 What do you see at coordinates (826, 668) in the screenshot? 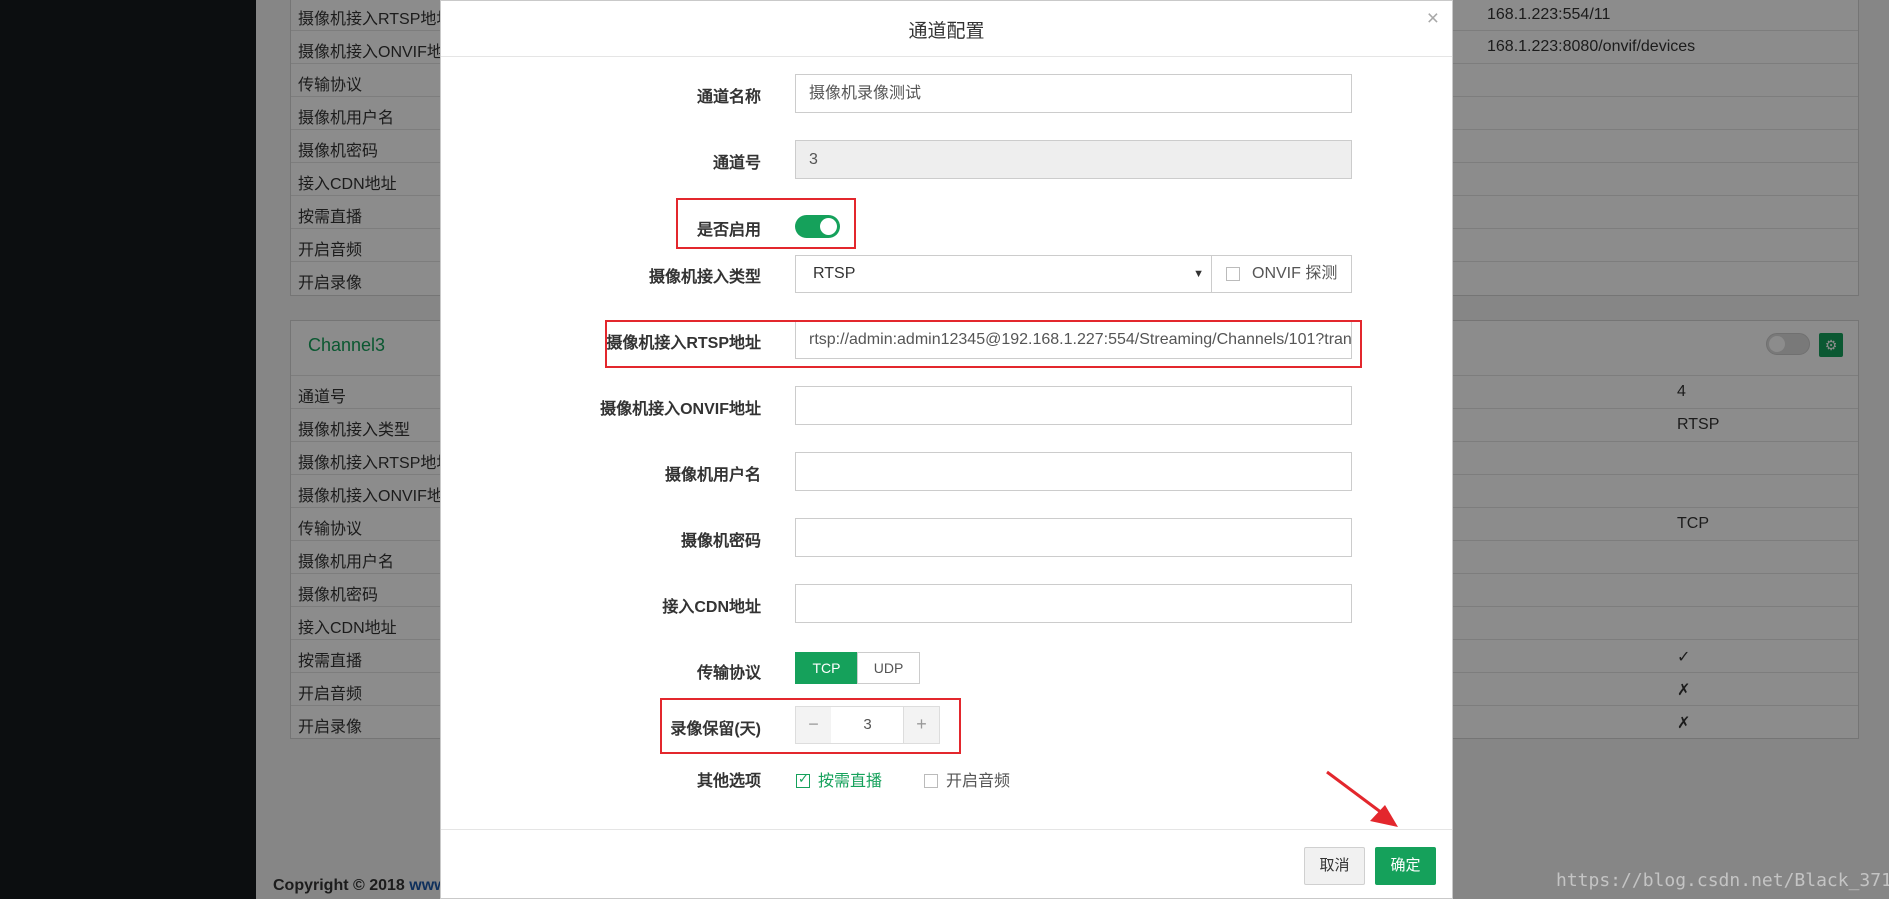
I see `transport-tcp-button: TCP` at bounding box center [826, 668].